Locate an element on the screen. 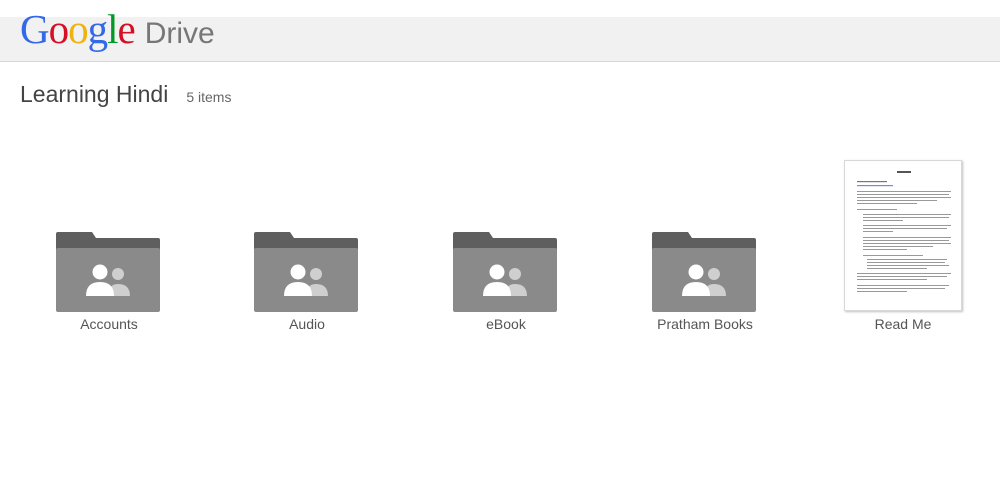 The height and width of the screenshot is (498, 1000). item-label: Pratham Books is located at coordinates (705, 324).